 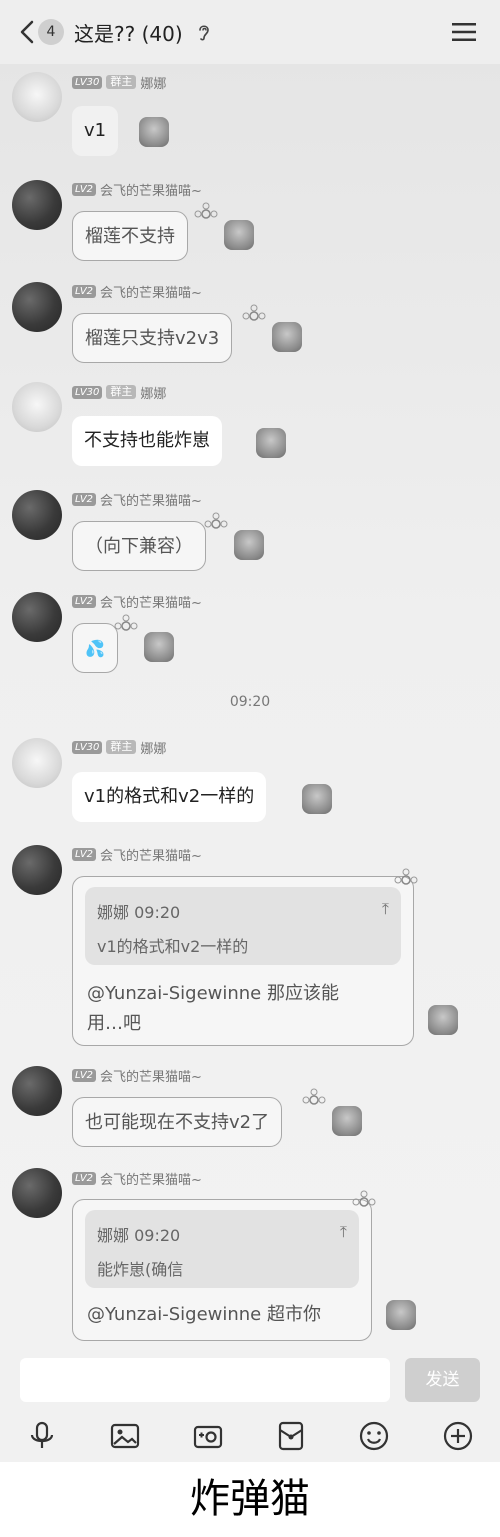 I want to click on input-bar: 发送, so click(x=250, y=1381).